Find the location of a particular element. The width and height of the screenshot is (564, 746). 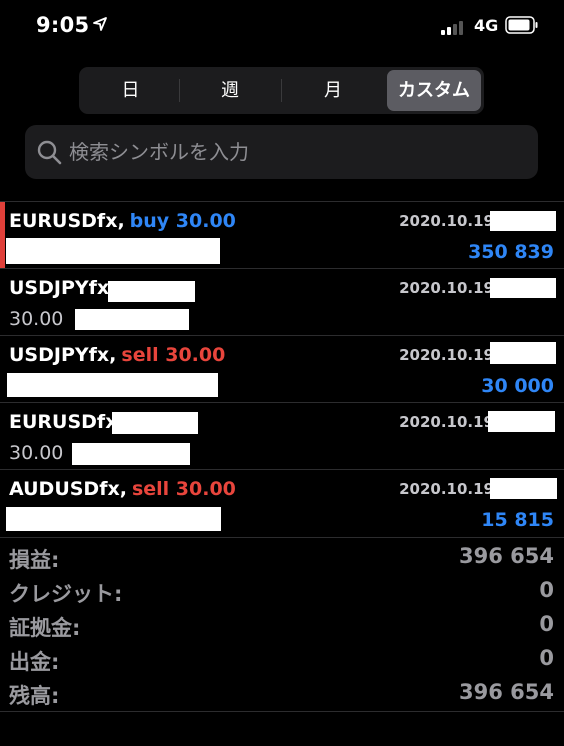

summary-balance: 残高: 396 654 is located at coordinates (282, 691).